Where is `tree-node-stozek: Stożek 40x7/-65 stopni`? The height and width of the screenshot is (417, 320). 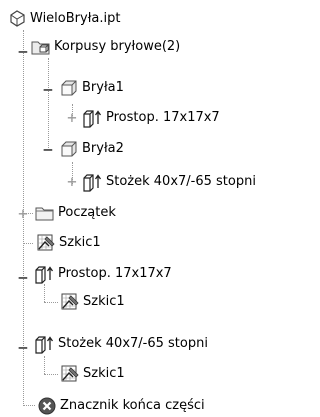 tree-node-stozek: Stożek 40x7/-65 stopni is located at coordinates (121, 344).